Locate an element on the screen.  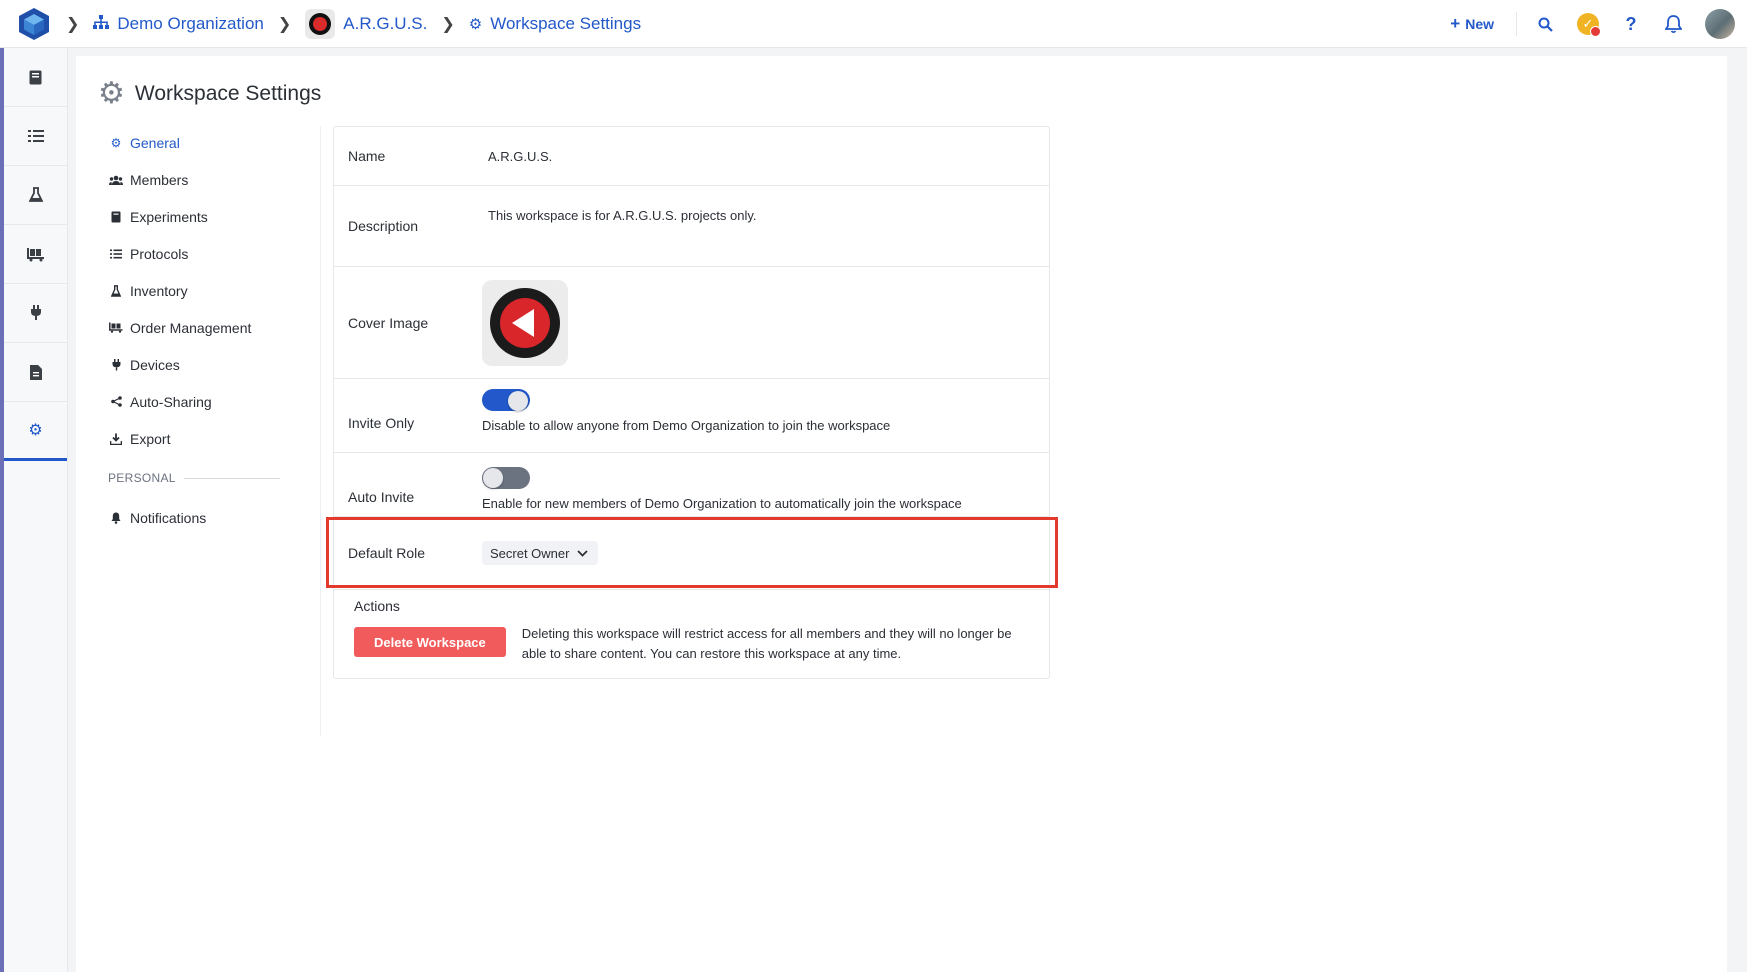
subnav-members: Members is located at coordinates (228, 179).